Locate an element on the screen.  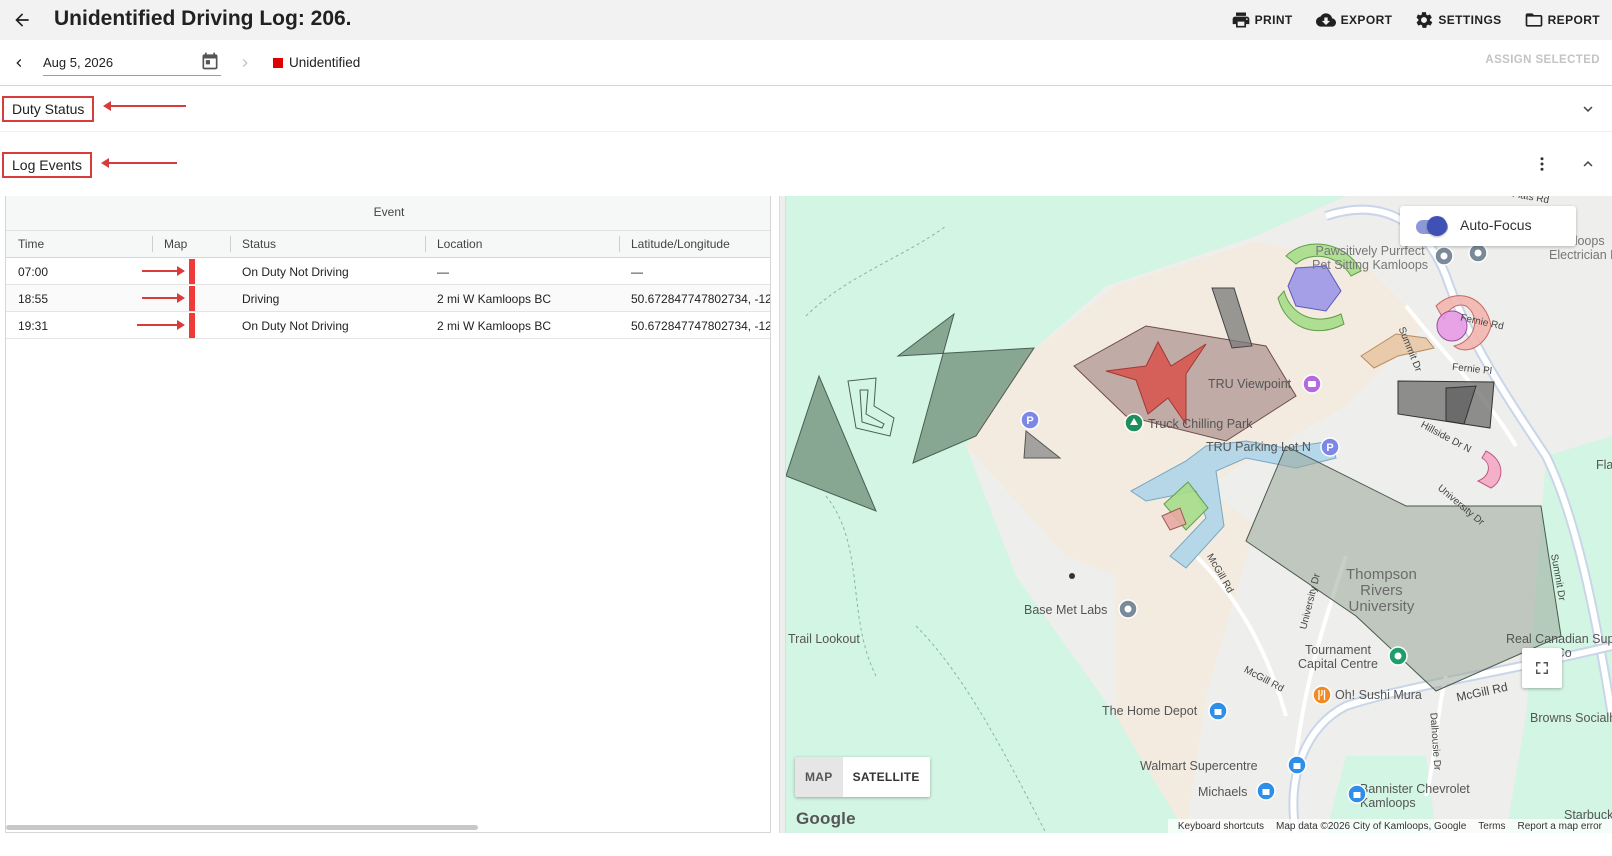
log-events-collapse-button is located at coordinates (1588, 164).